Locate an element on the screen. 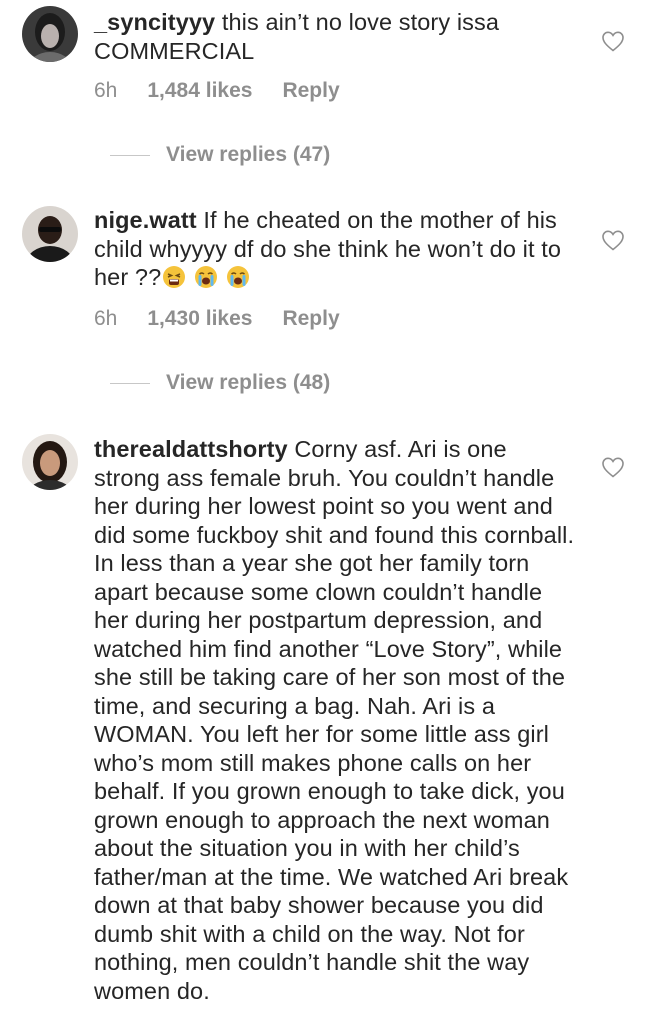 This screenshot has height=1024, width=663. comment-meta: 6h 1,430 likes Reply is located at coordinates (217, 319).